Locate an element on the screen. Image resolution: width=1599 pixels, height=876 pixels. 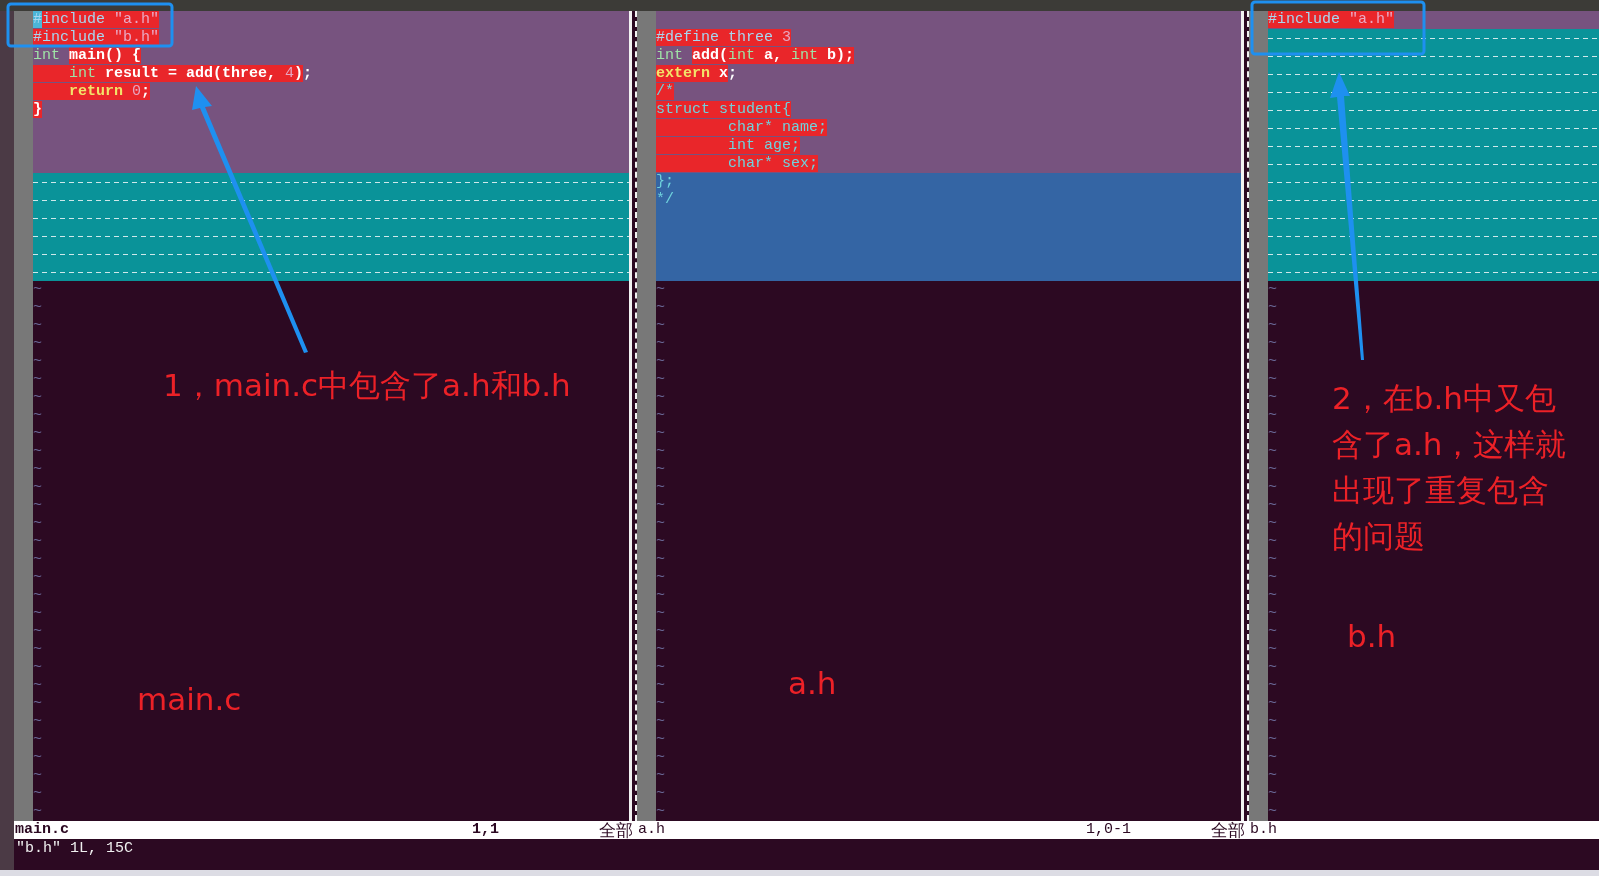
file-name: main.c is located at coordinates (42, 830).